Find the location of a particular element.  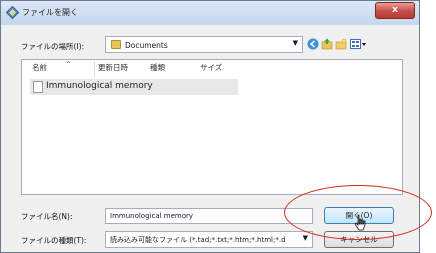

up-folder-icon is located at coordinates (327, 44).